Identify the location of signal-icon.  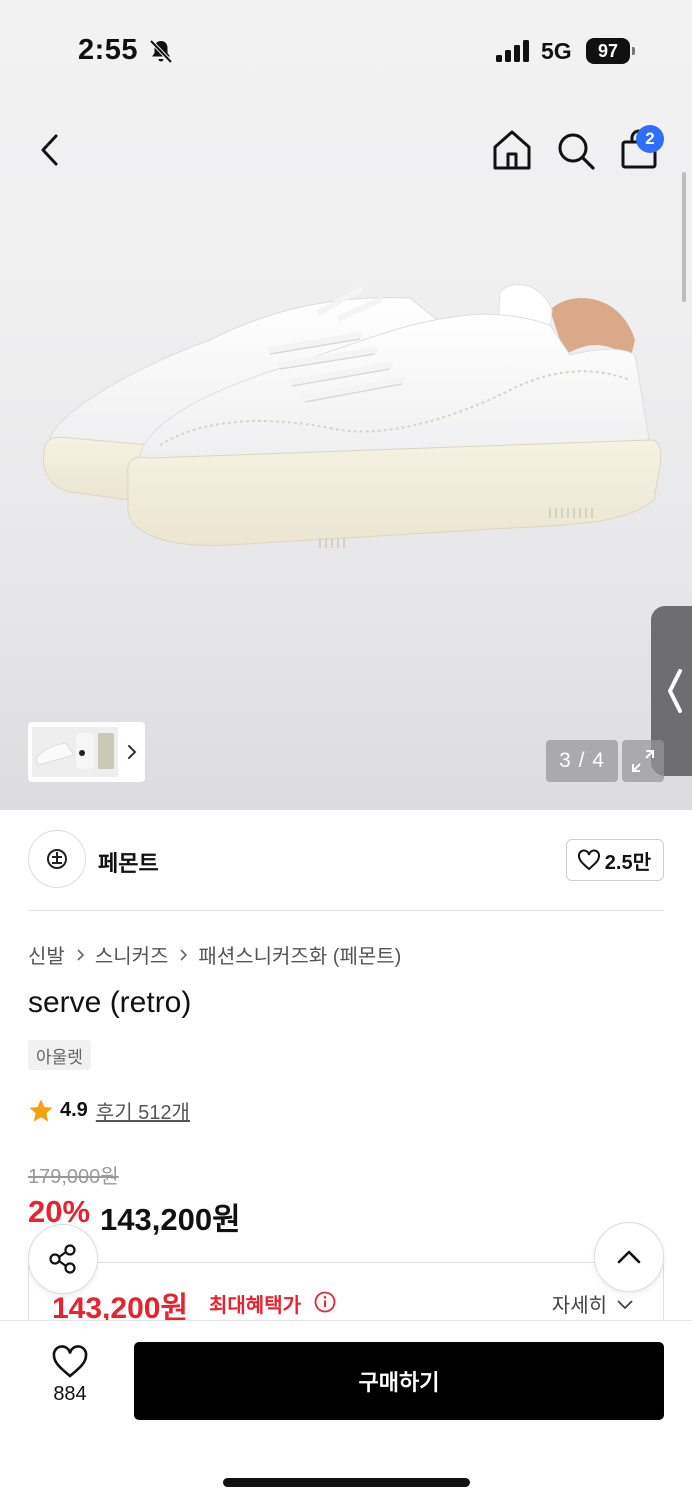
(512, 51).